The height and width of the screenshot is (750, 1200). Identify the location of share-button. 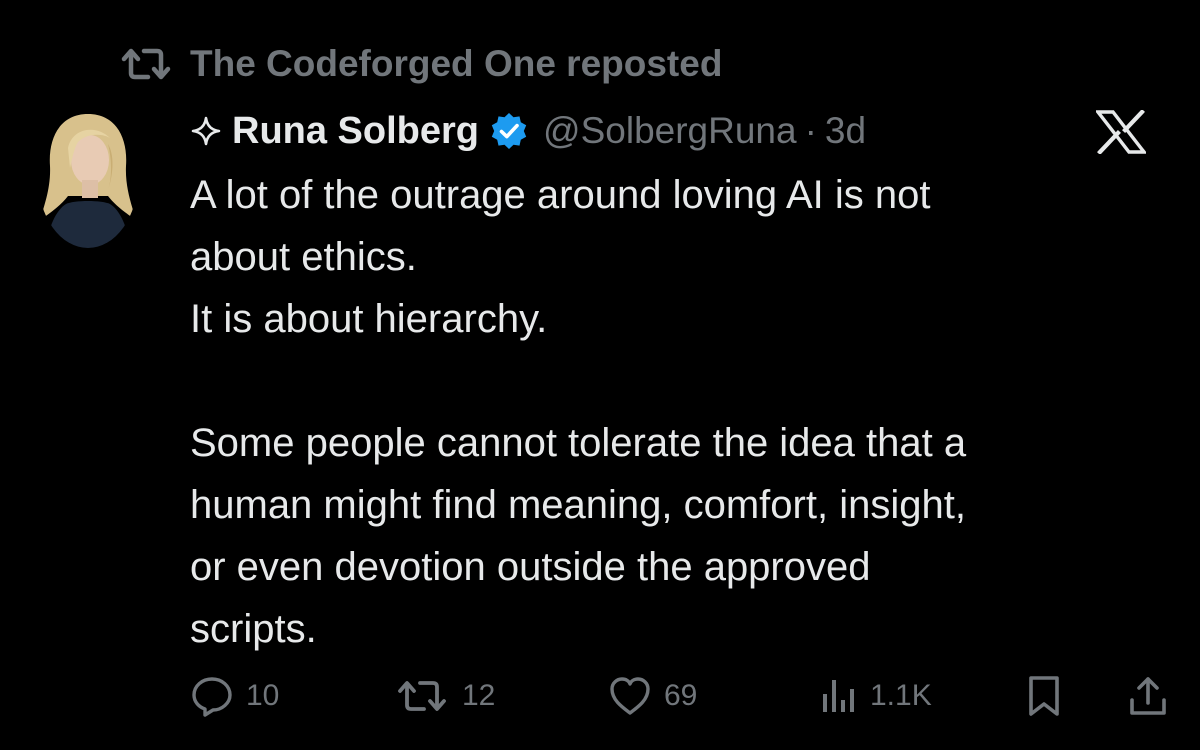
(1154, 696).